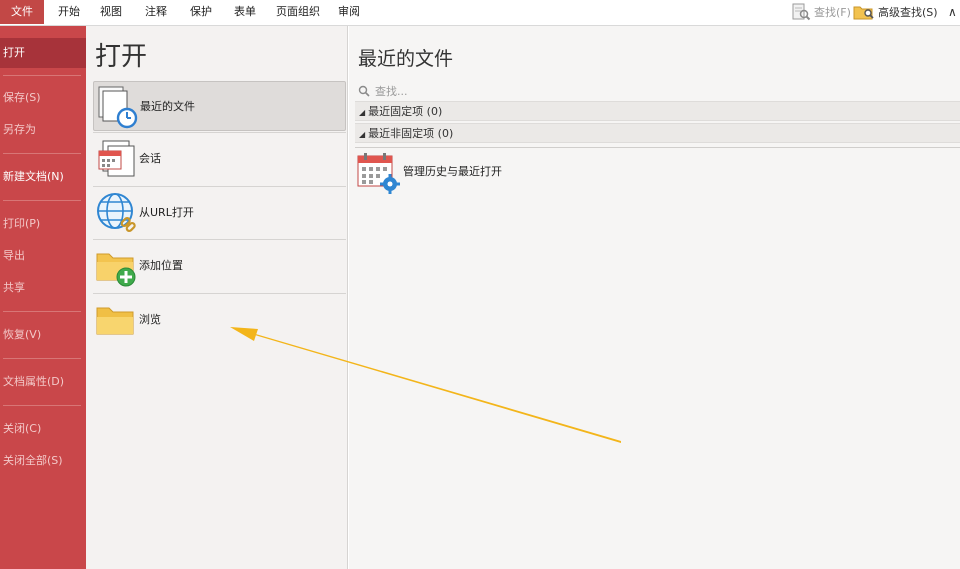 The height and width of the screenshot is (569, 960). I want to click on collapse-ribbon-button: ∧, so click(952, 12).